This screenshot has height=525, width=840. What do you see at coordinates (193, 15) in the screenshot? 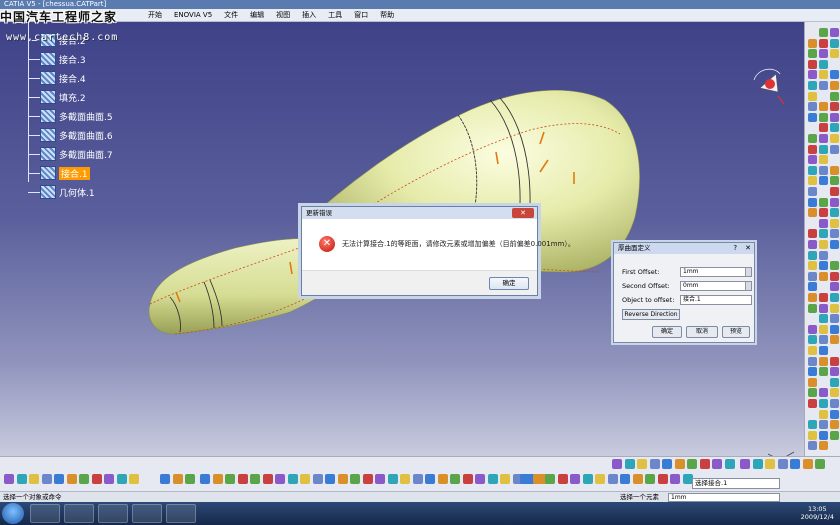
I see `menu-item: ENOVIA V5` at bounding box center [193, 15].